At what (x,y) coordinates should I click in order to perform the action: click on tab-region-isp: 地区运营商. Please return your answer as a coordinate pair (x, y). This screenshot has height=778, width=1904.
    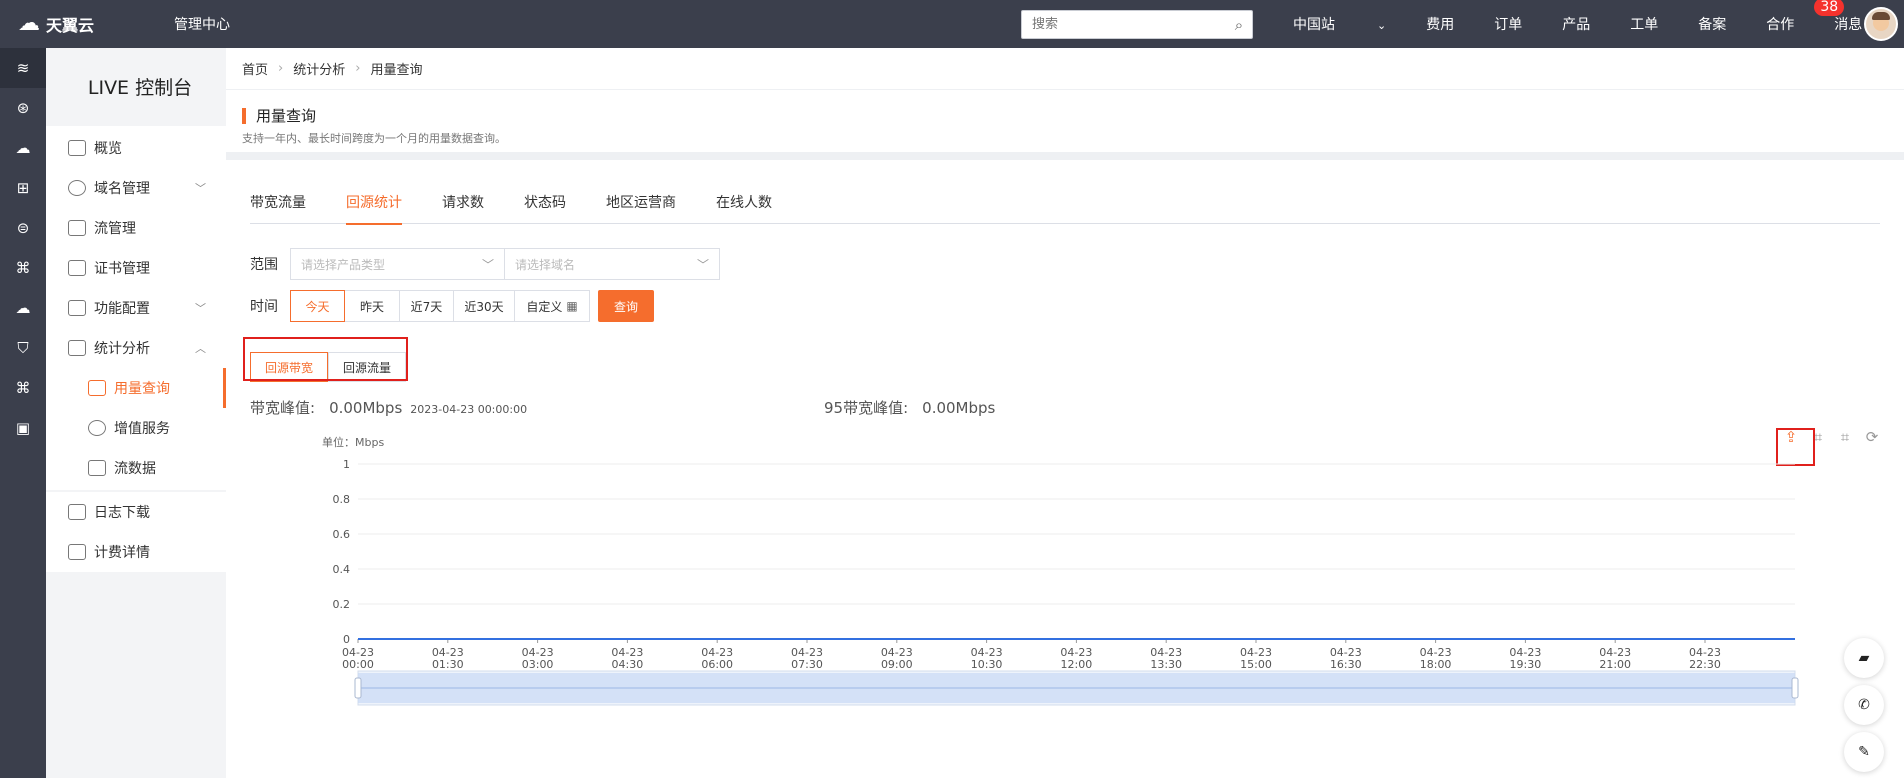
    Looking at the image, I should click on (641, 209).